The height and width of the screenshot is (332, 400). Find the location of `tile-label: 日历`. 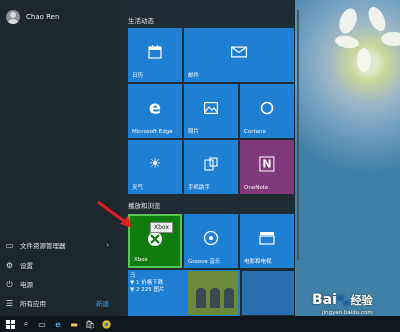

tile-label: 日历 is located at coordinates (138, 76).